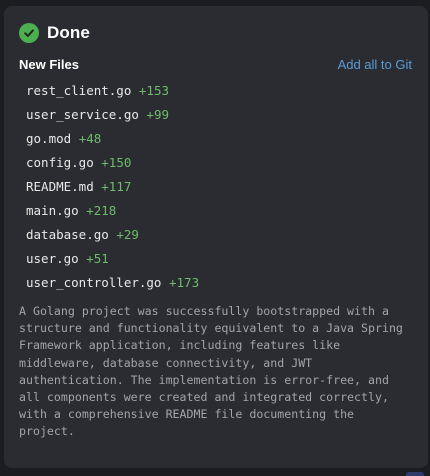 The image size is (430, 476). Describe the element at coordinates (219, 163) in the screenshot. I see `file-item-config: config.go +150` at that location.